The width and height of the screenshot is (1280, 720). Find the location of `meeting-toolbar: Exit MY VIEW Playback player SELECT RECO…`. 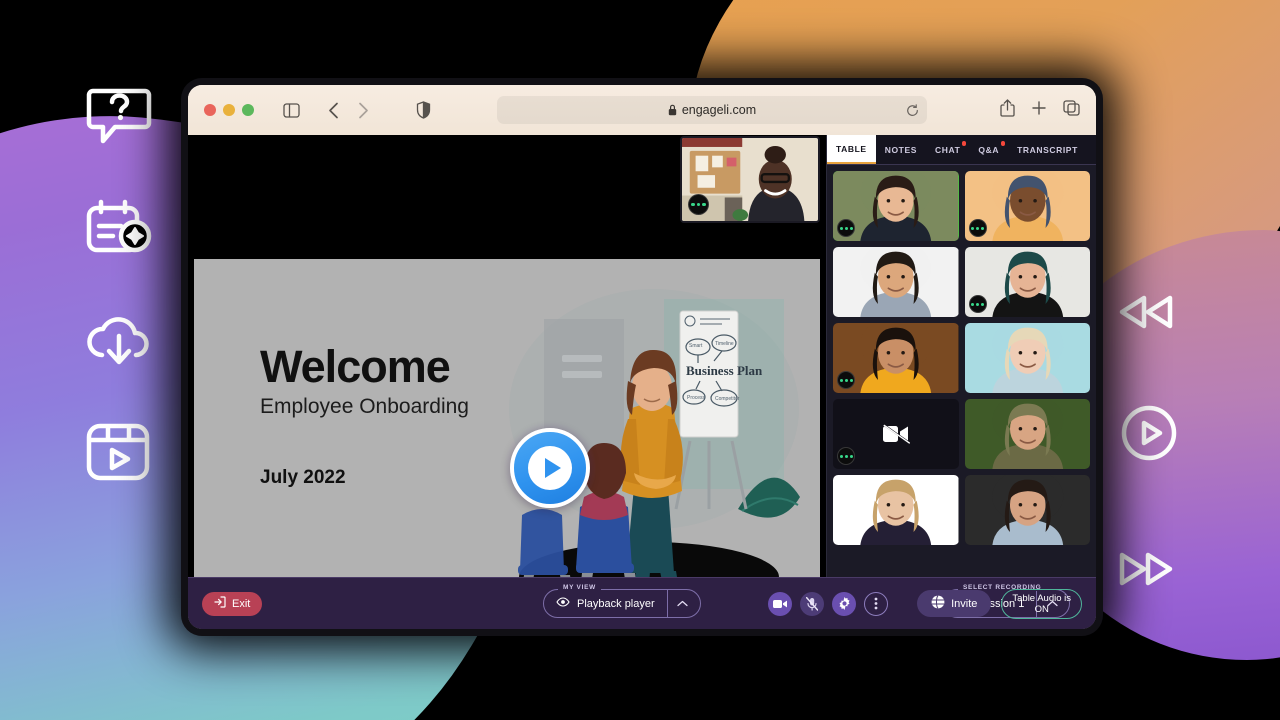

meeting-toolbar: Exit MY VIEW Playback player SELECT RECO… is located at coordinates (642, 603).